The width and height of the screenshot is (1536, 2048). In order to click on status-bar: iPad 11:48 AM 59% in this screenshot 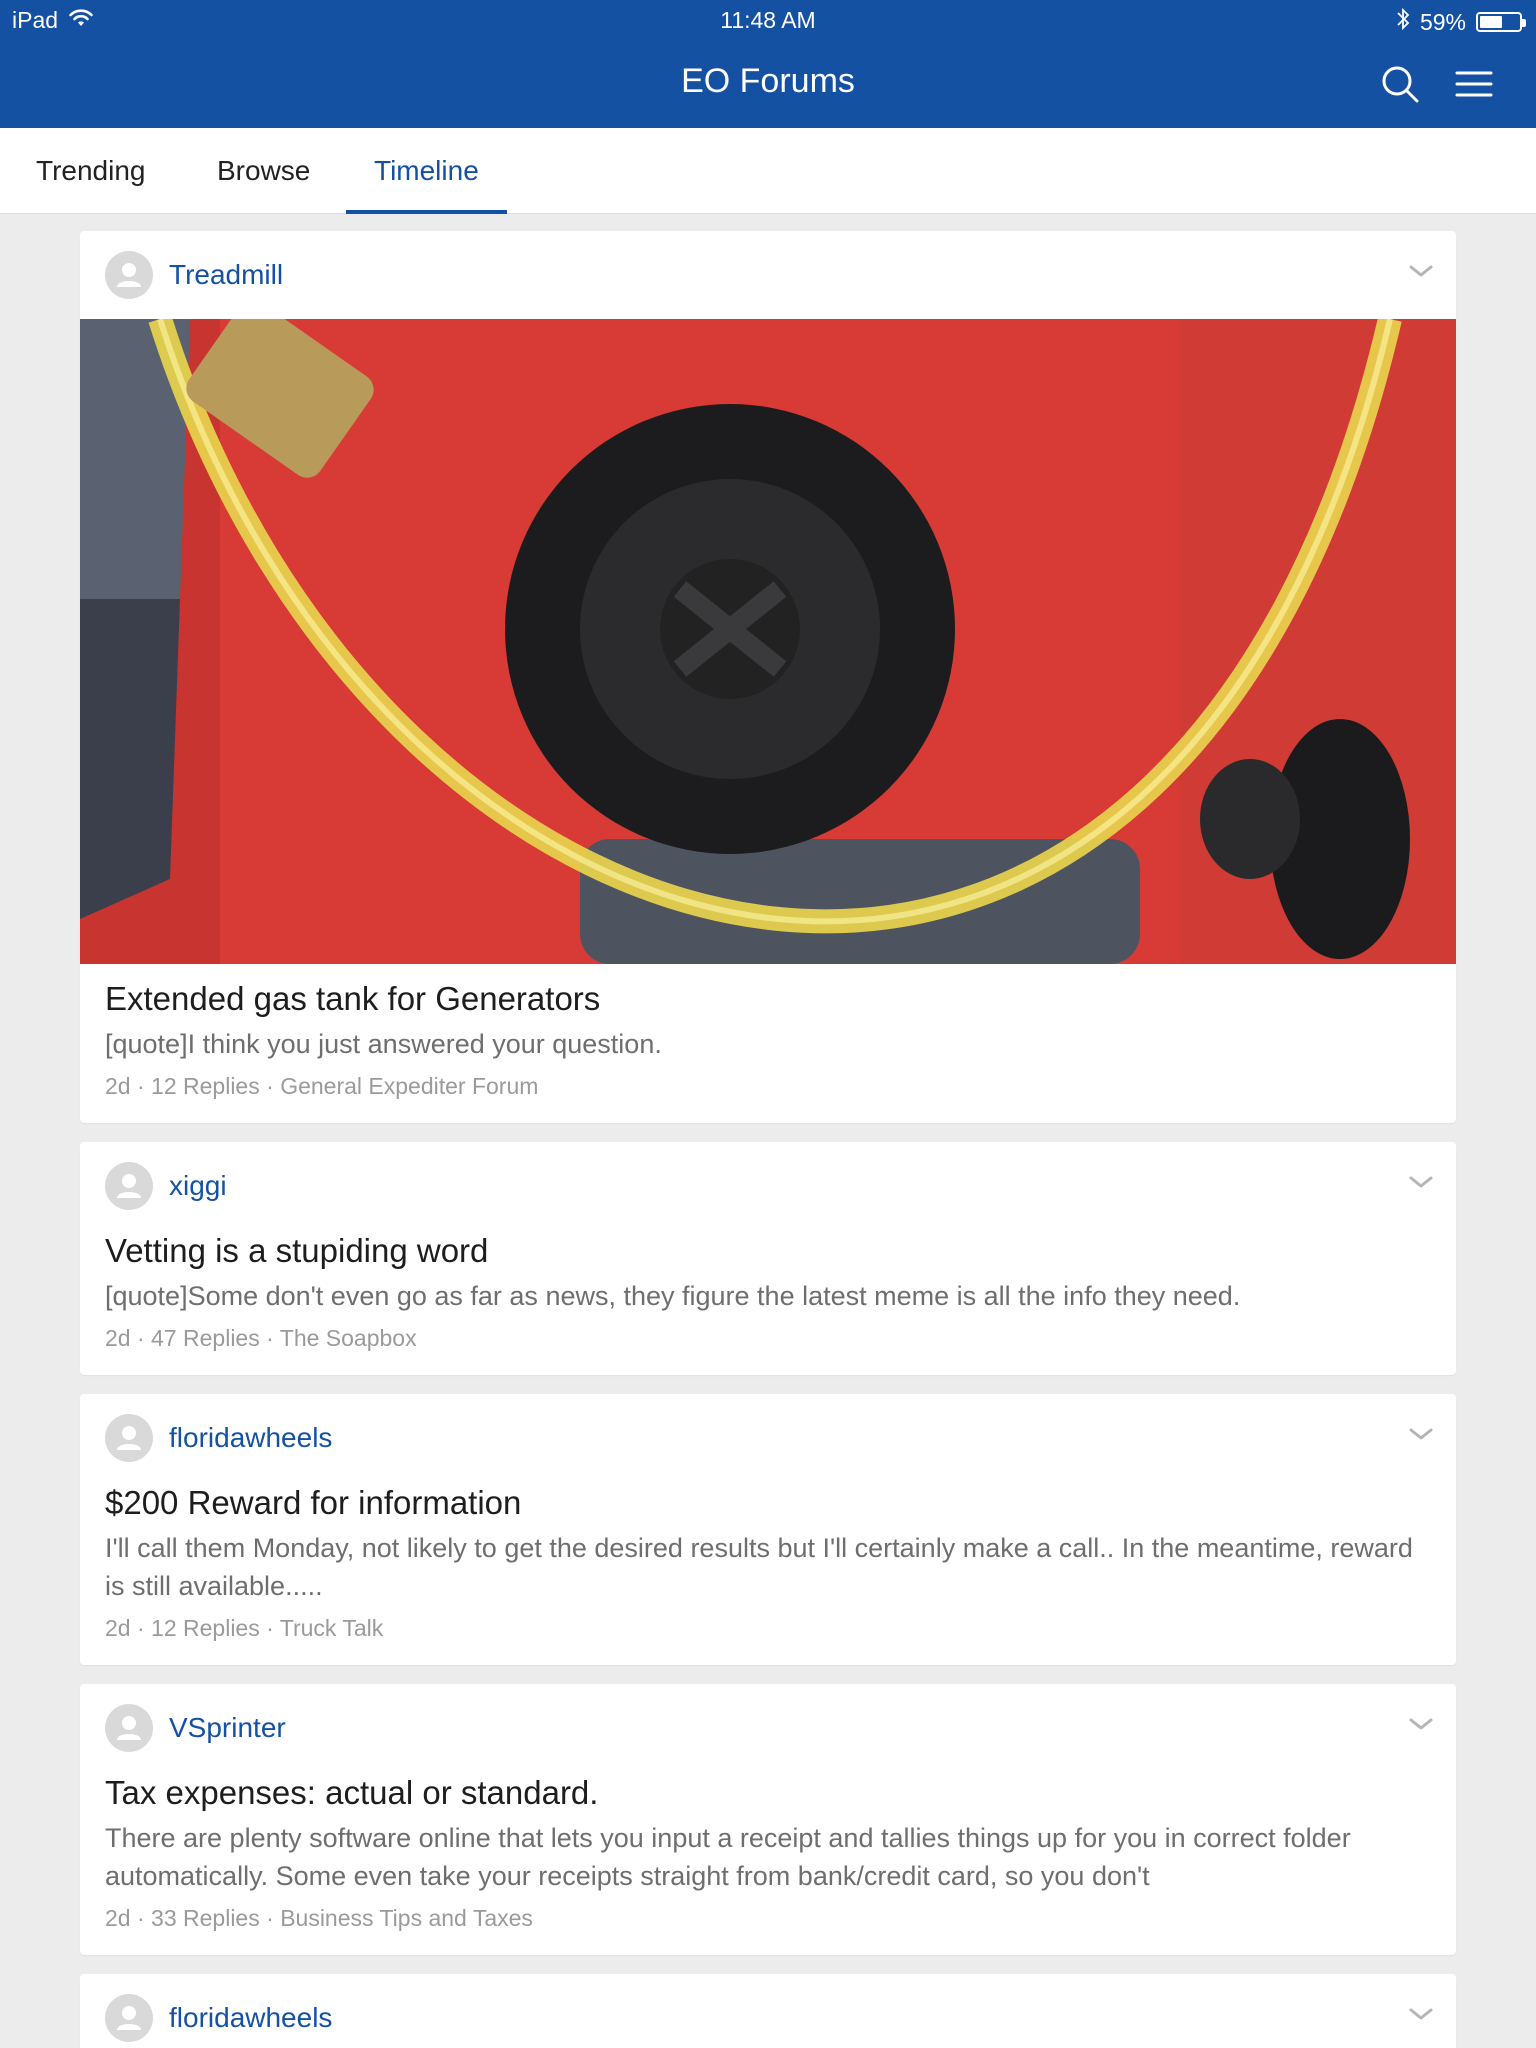, I will do `click(768, 20)`.